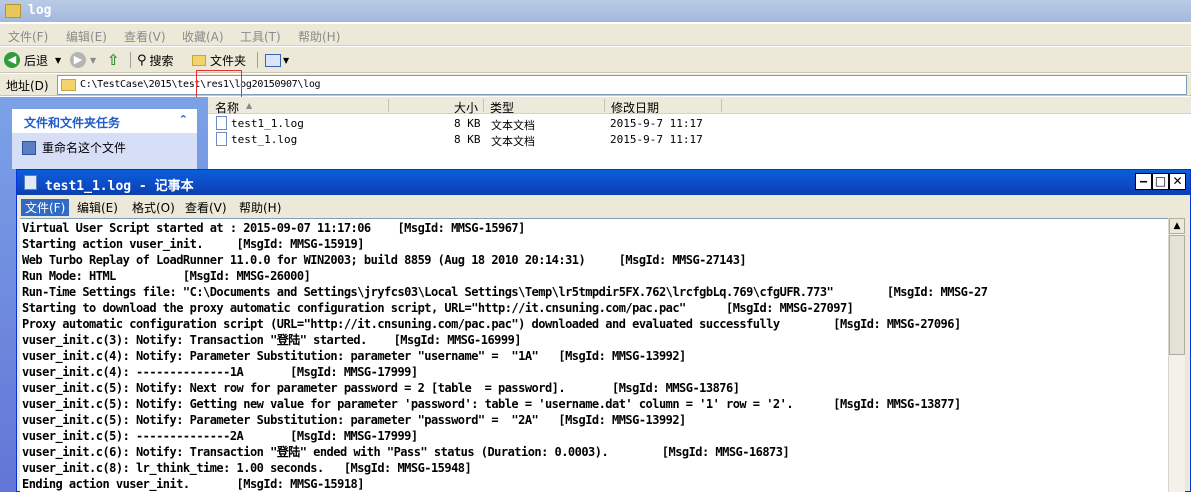 This screenshot has height=492, width=1191. Describe the element at coordinates (595, 35) in the screenshot. I see `explorer-menu-bar: 文件(F) 编辑(E) 查看(V) 收藏(A) 工具(T) 帮助(H)` at that location.